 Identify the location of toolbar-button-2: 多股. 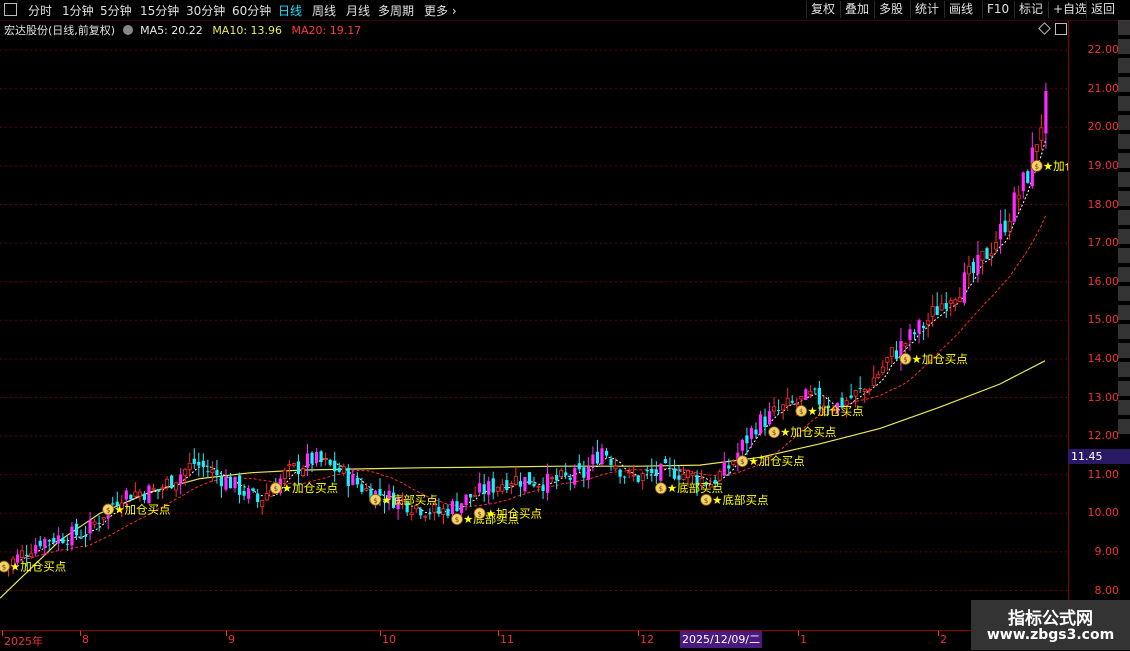
(890, 9).